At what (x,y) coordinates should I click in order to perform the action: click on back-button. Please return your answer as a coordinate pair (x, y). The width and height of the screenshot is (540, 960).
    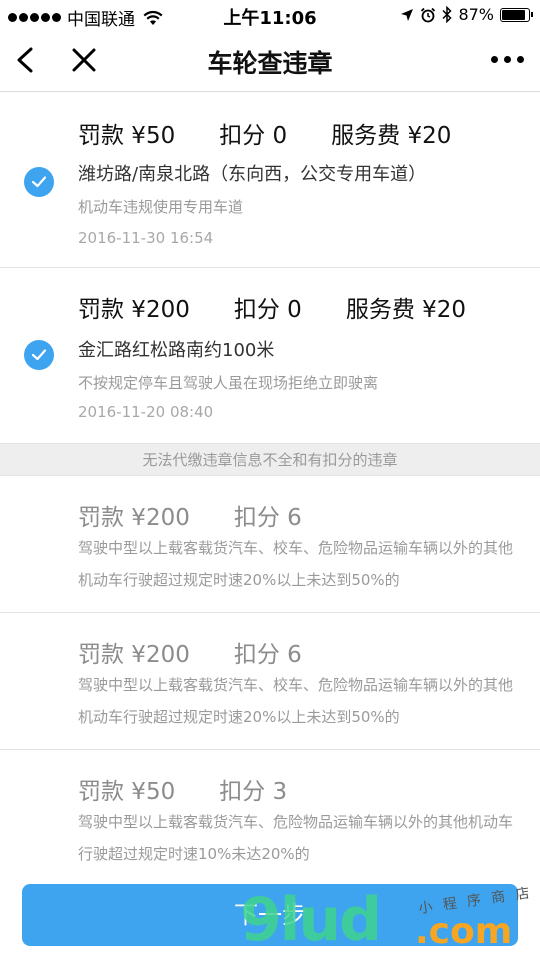
    Looking at the image, I should click on (27, 60).